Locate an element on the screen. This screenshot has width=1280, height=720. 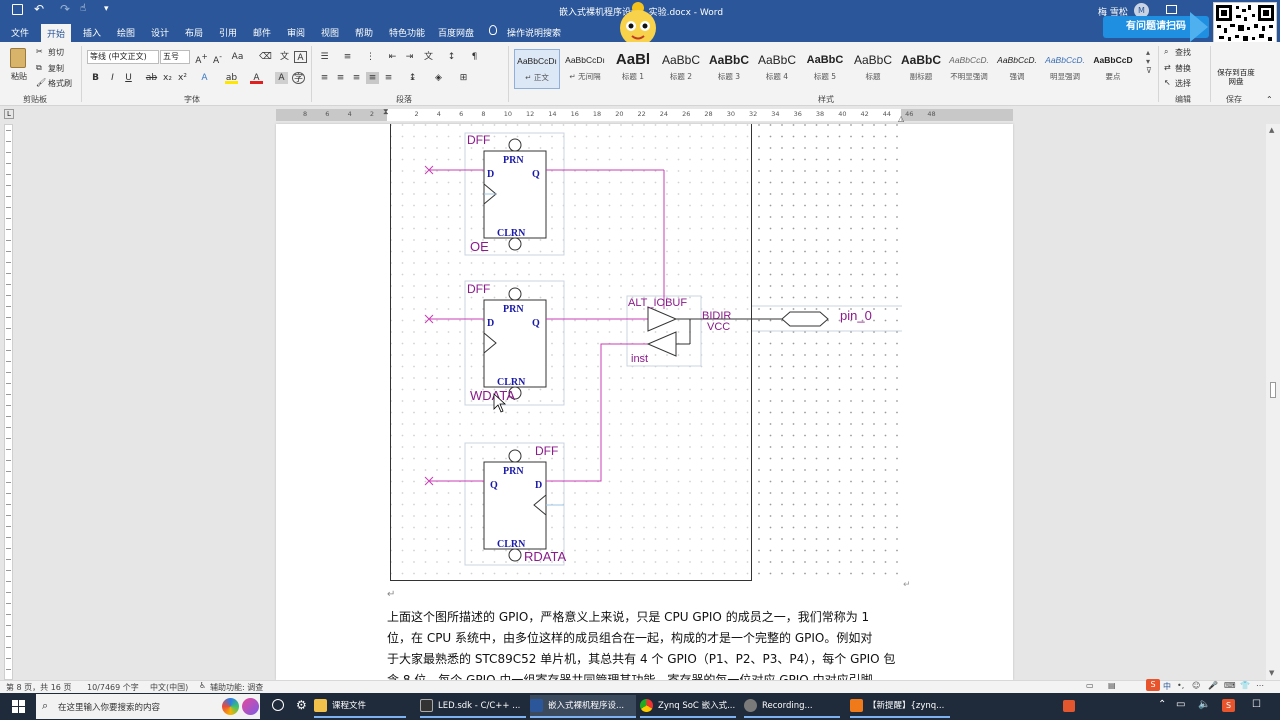
ime-tray-icon: S is located at coordinates (1228, 705).